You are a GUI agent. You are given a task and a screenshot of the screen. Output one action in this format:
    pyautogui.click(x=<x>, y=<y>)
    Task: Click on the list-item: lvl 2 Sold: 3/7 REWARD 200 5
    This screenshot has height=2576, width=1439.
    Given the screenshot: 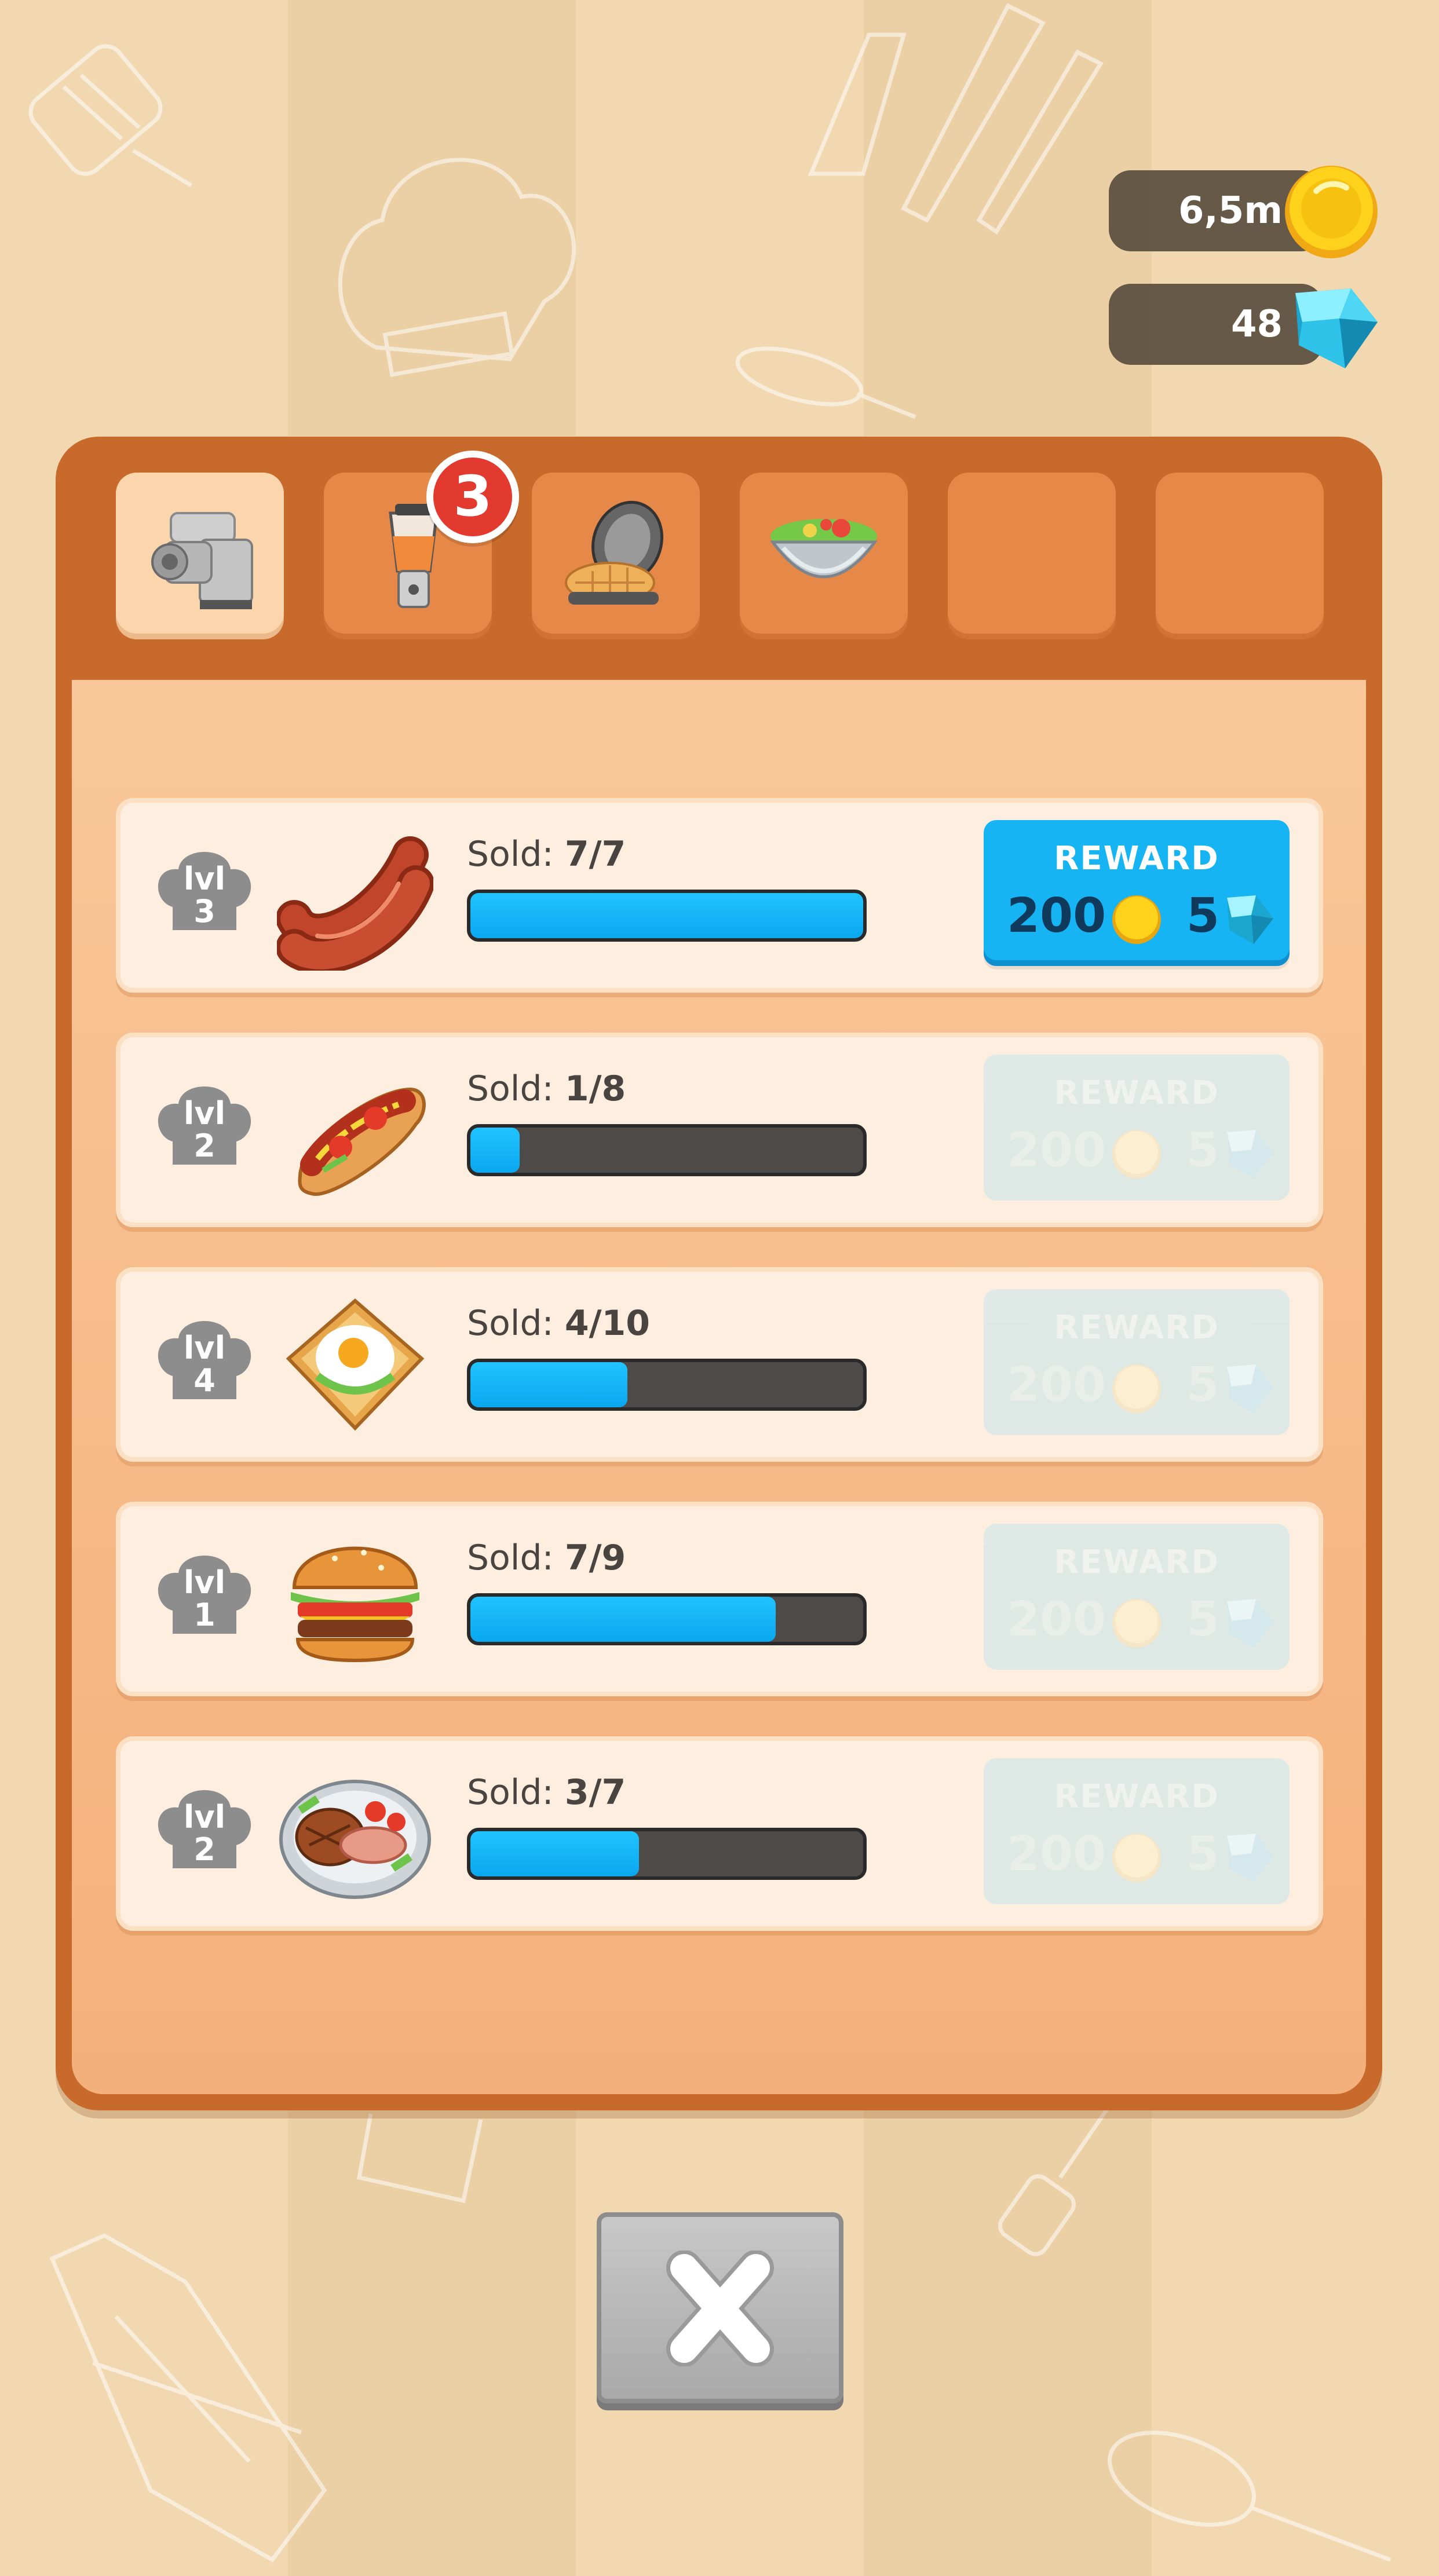 What is the action you would take?
    pyautogui.click(x=719, y=1833)
    